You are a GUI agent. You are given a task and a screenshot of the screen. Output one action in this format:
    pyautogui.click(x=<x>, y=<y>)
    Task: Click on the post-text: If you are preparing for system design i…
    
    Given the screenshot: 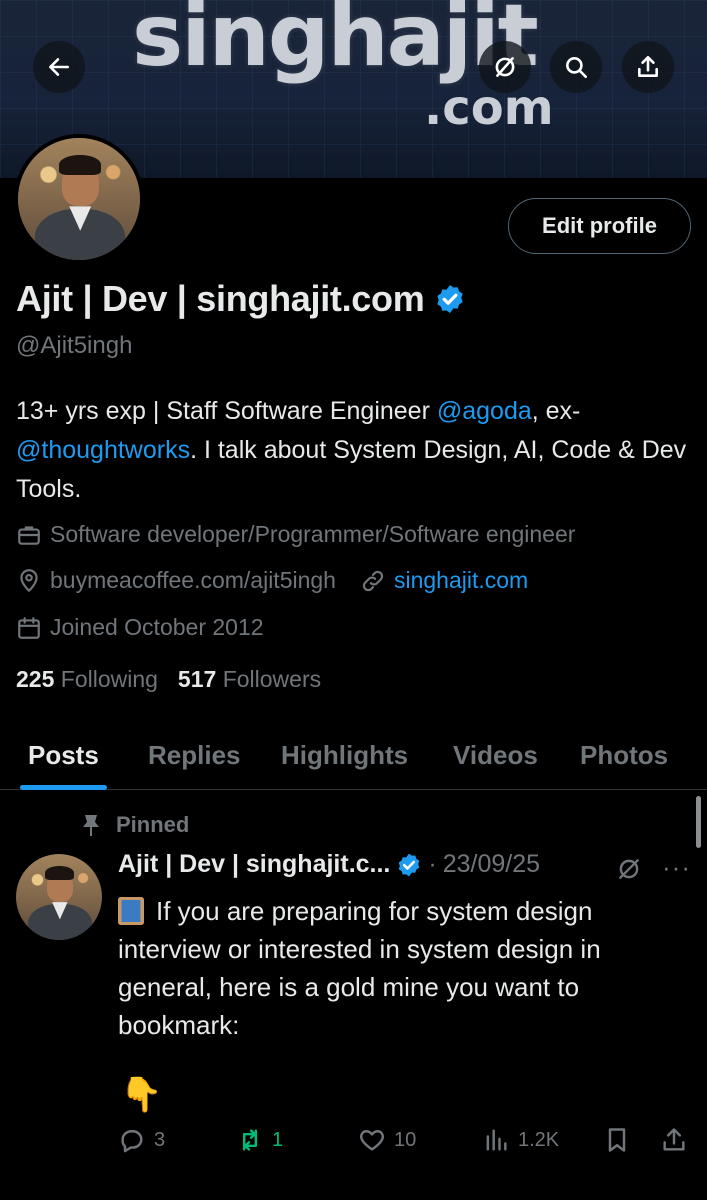 What is the action you would take?
    pyautogui.click(x=359, y=968)
    